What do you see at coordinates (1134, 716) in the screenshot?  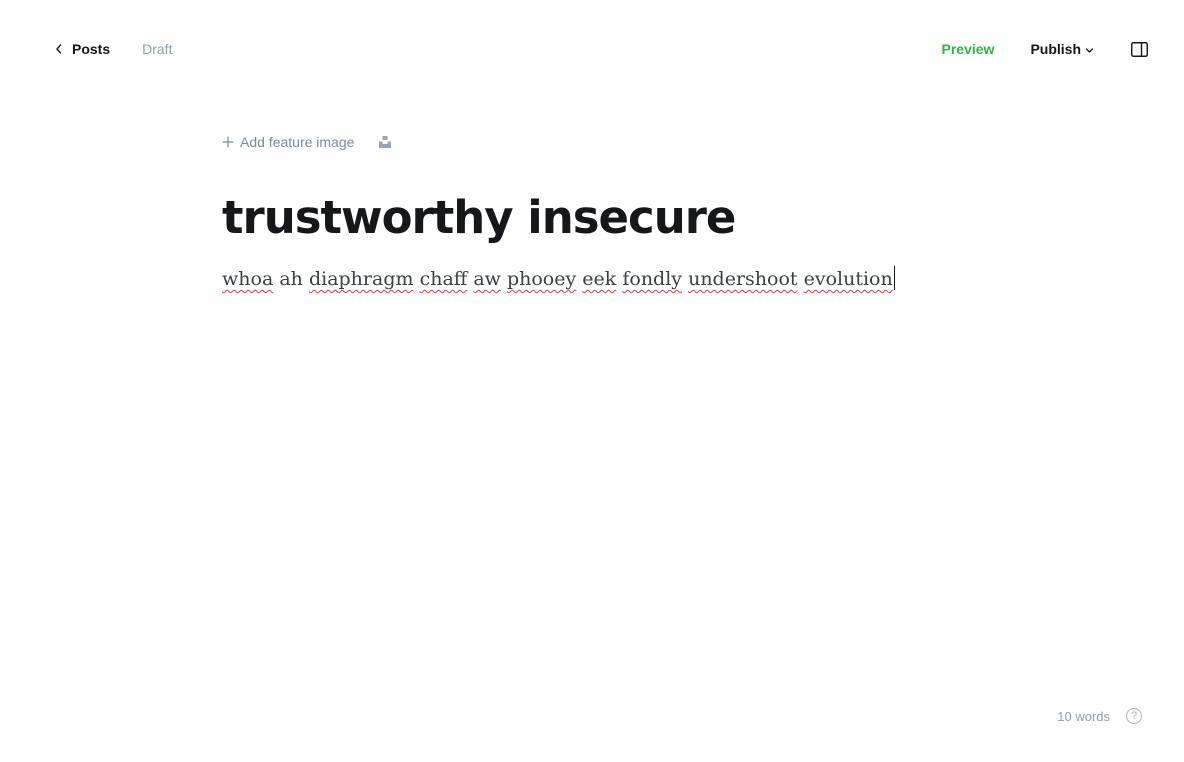 I see `help-icon: ?` at bounding box center [1134, 716].